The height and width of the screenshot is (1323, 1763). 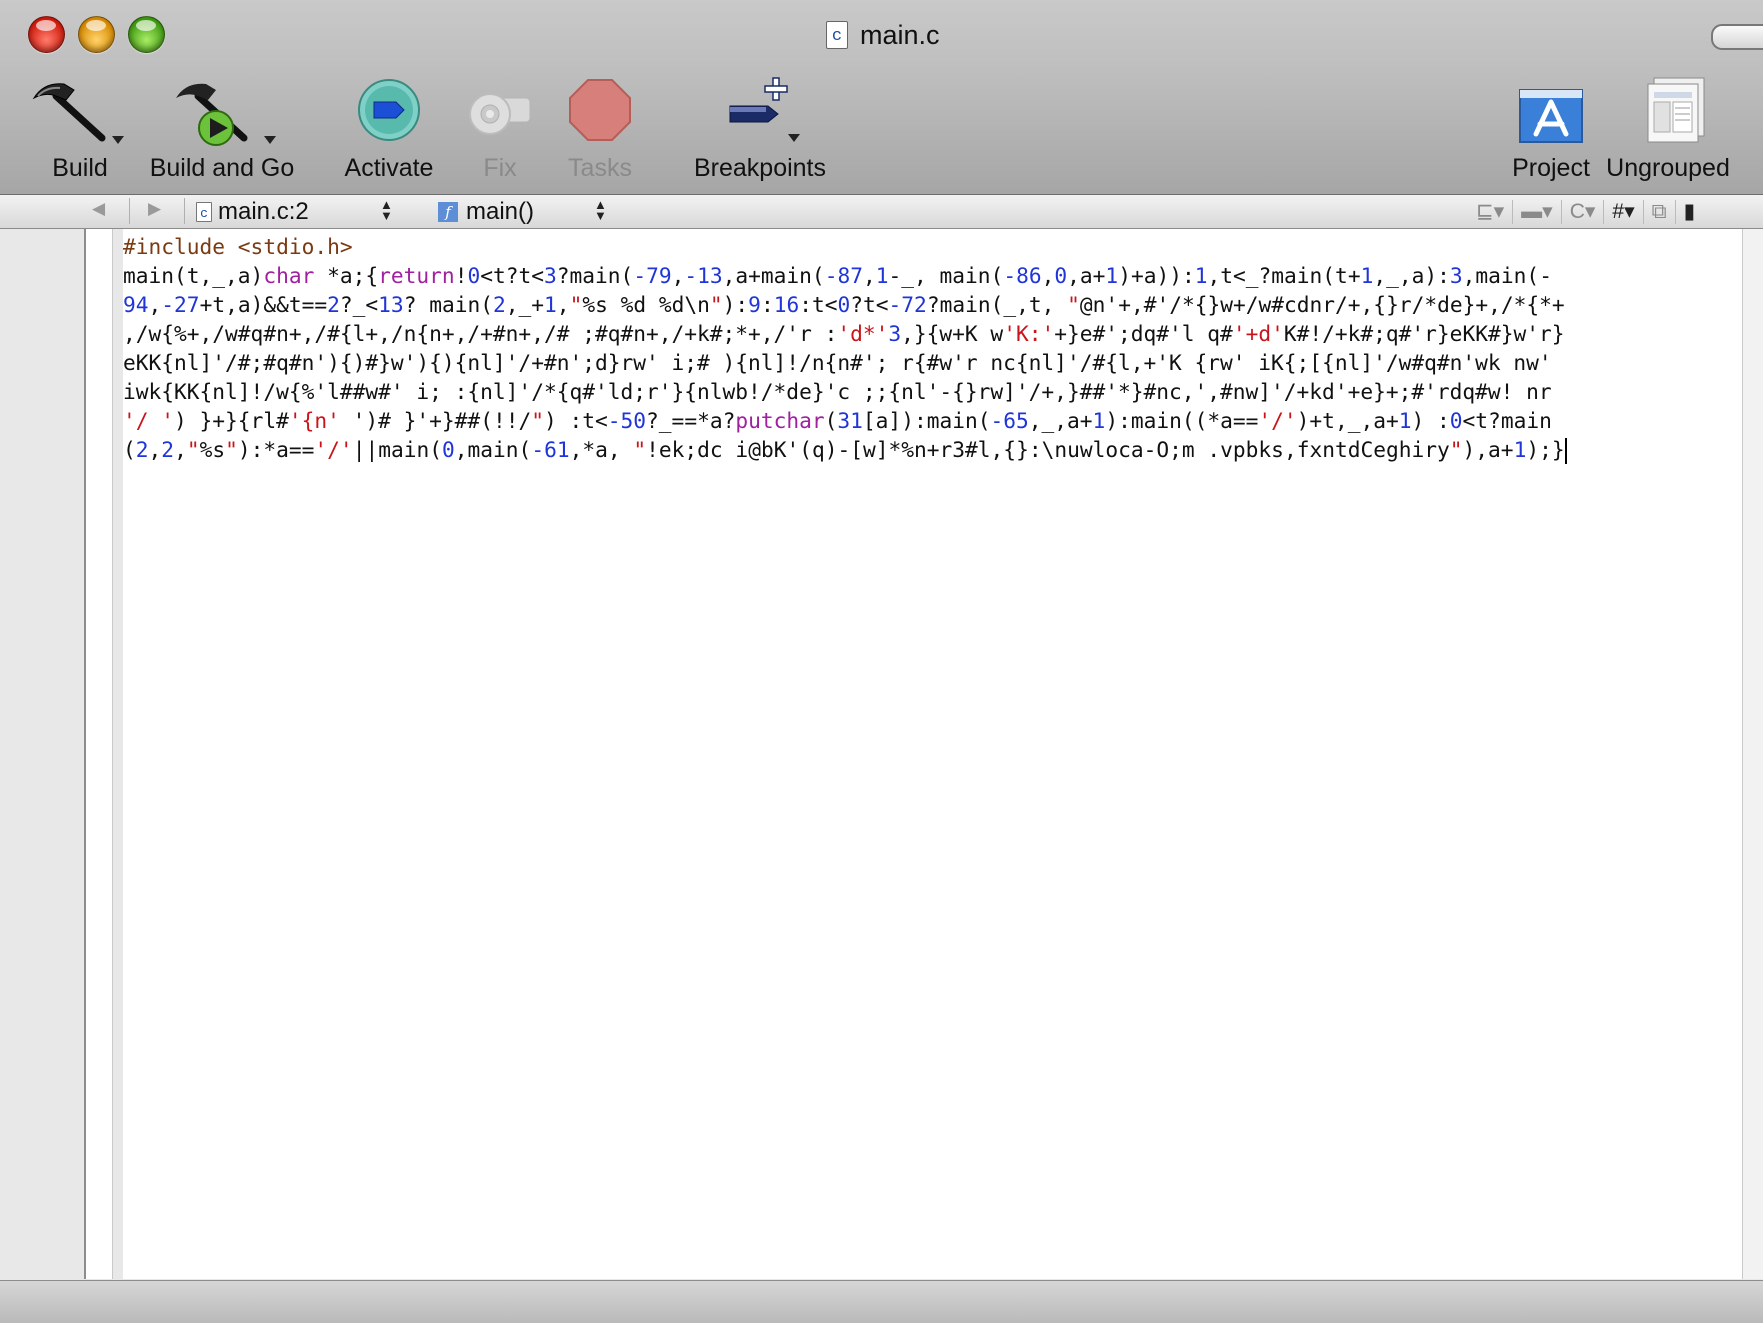 I want to click on ungrouped-icon, so click(x=1668, y=116).